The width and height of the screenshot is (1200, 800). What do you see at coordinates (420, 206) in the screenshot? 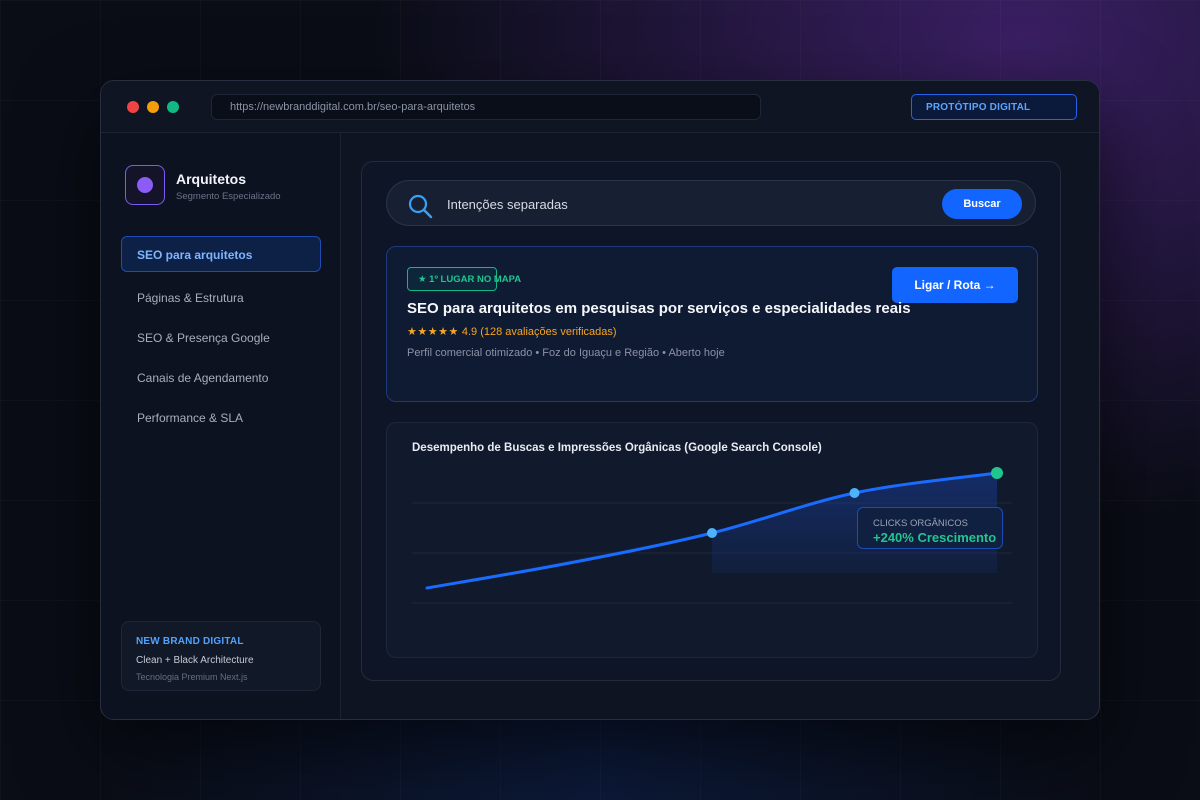
I see `search-icon` at bounding box center [420, 206].